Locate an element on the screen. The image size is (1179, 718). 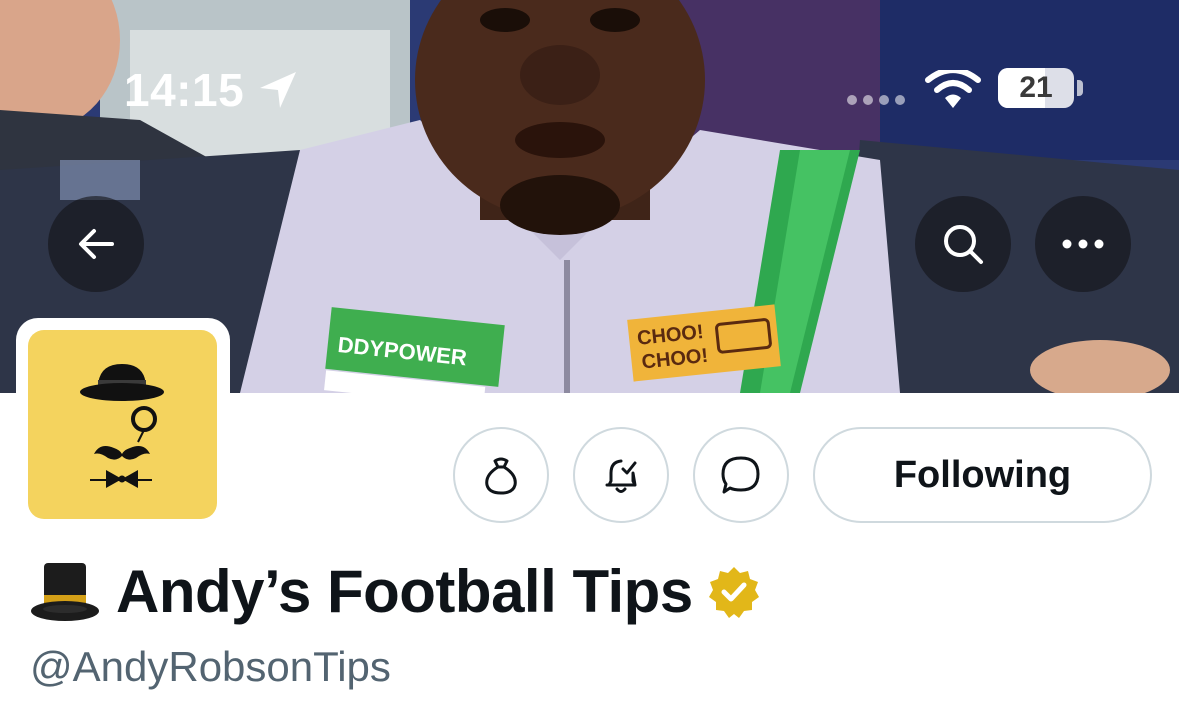
display-name: Andy’s Football Tips is located at coordinates (404, 591).